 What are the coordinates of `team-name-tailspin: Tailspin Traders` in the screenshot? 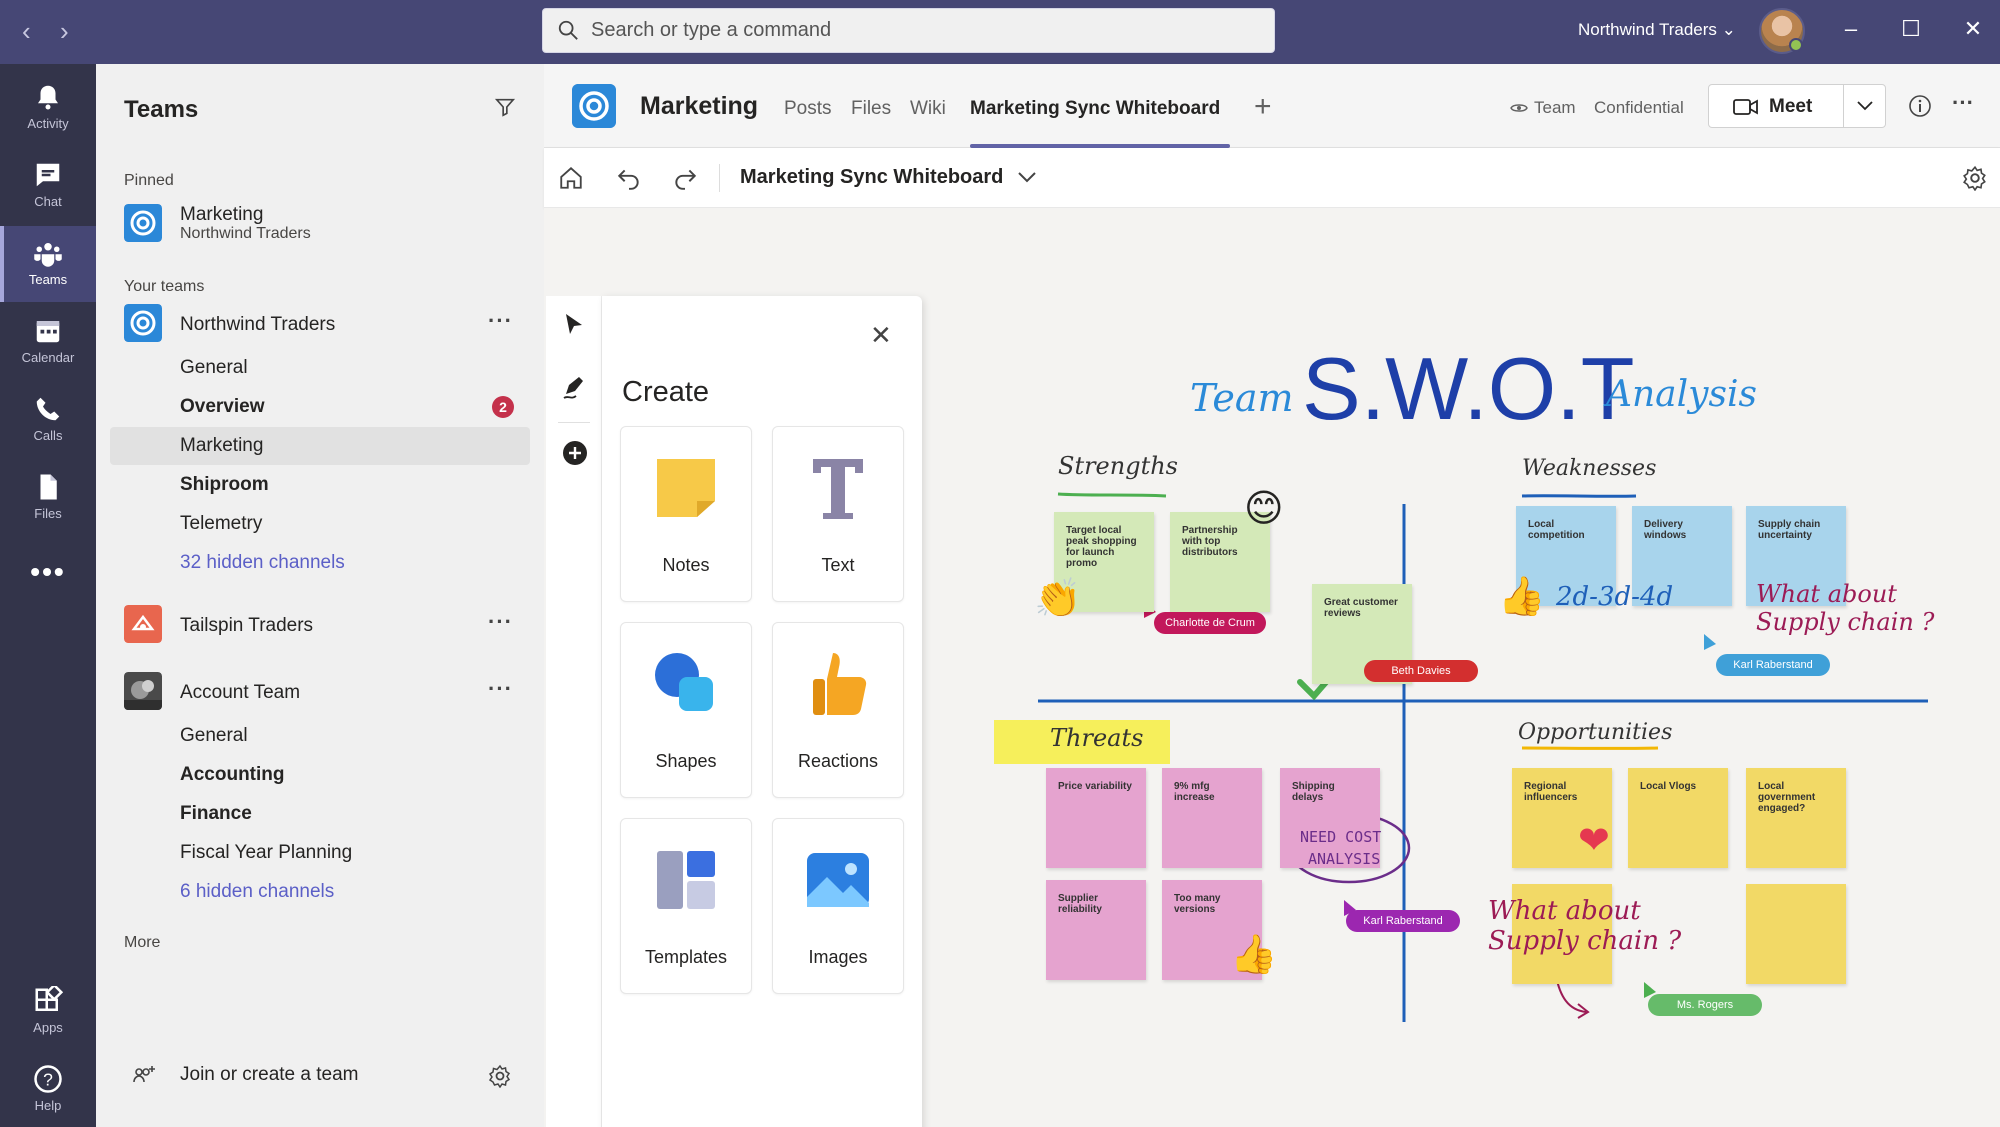 It's located at (246, 626).